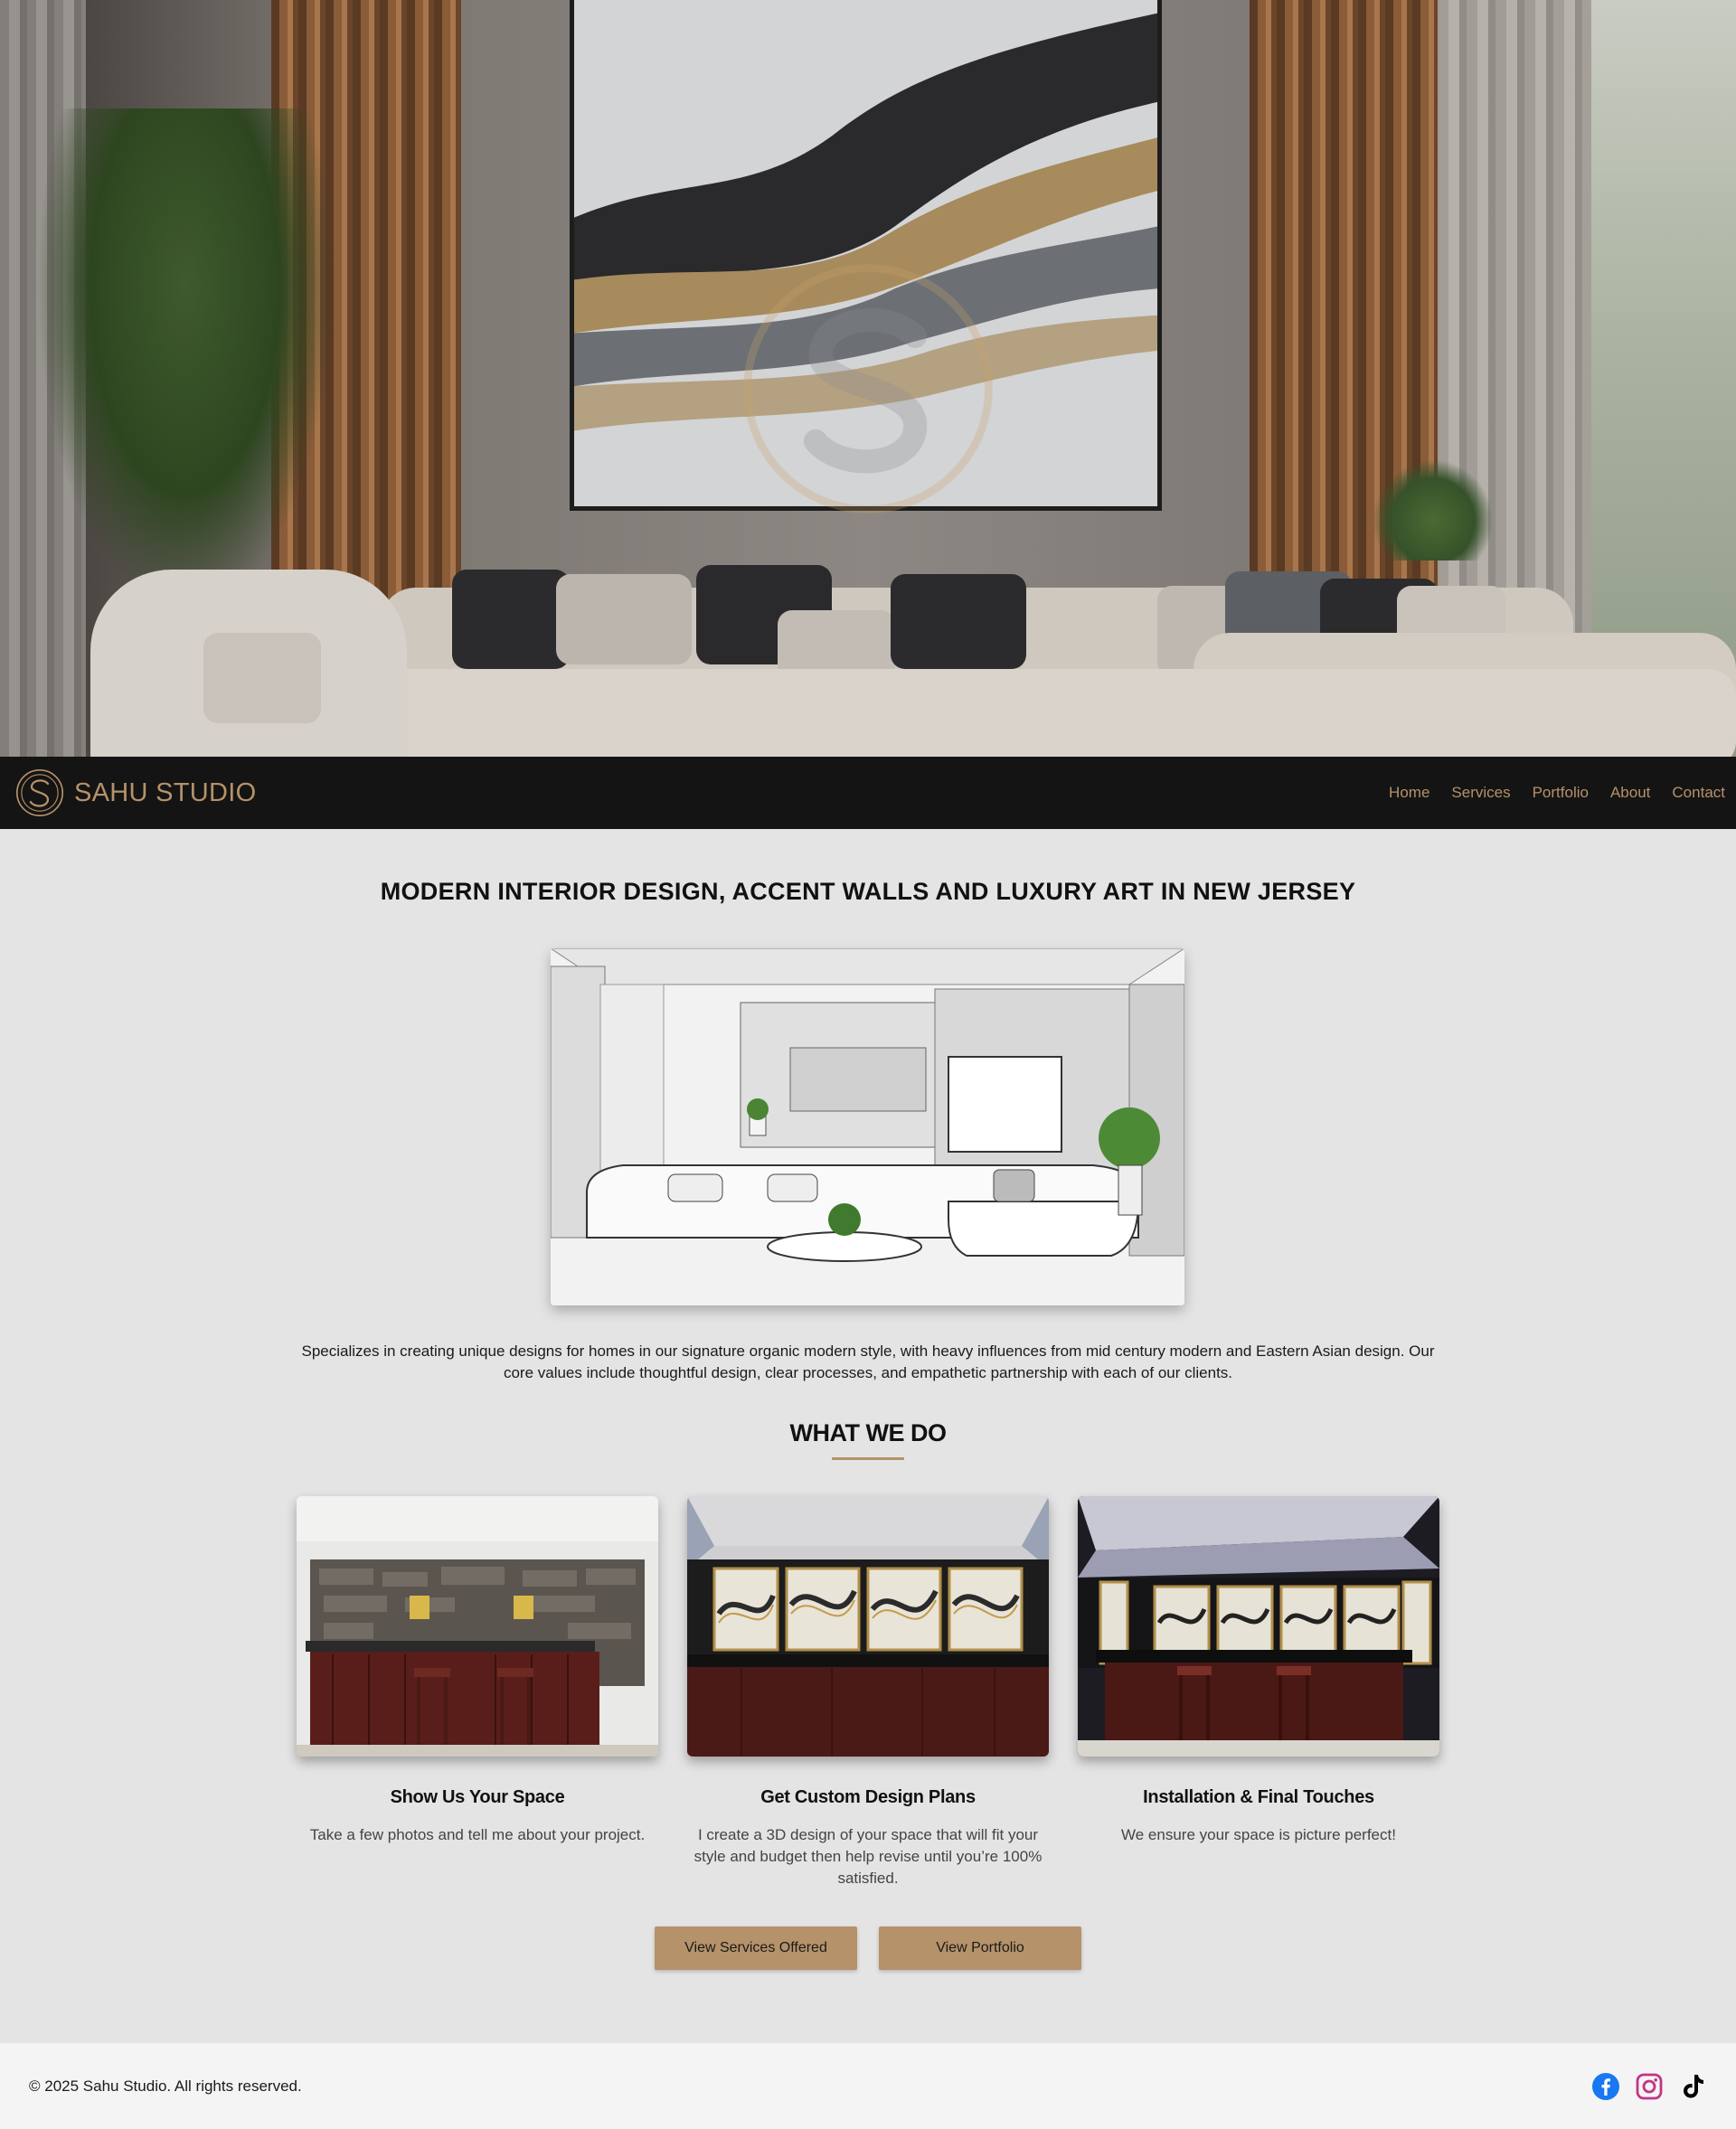  I want to click on social-links, so click(1649, 2086).